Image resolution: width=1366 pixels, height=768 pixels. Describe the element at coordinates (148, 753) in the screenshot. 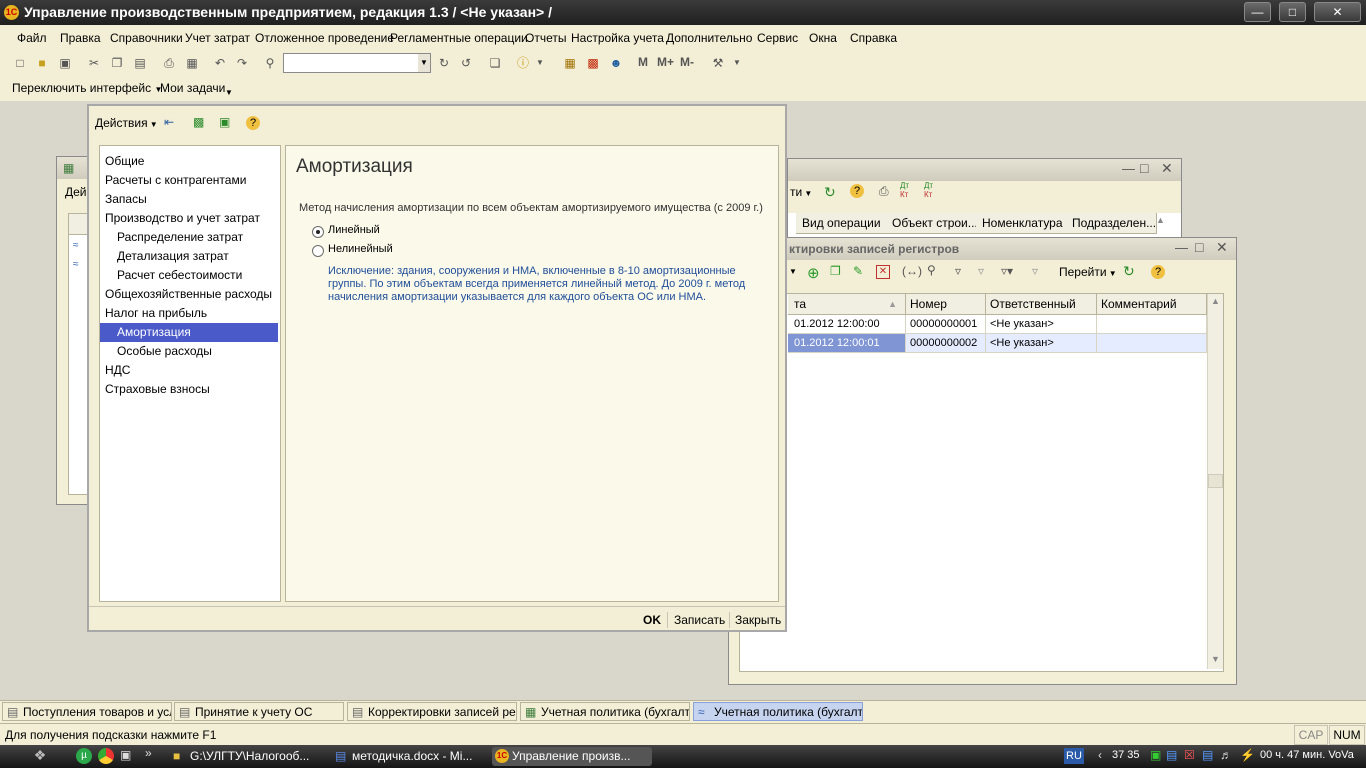

I see `quicklaunch-more-icon: »` at that location.